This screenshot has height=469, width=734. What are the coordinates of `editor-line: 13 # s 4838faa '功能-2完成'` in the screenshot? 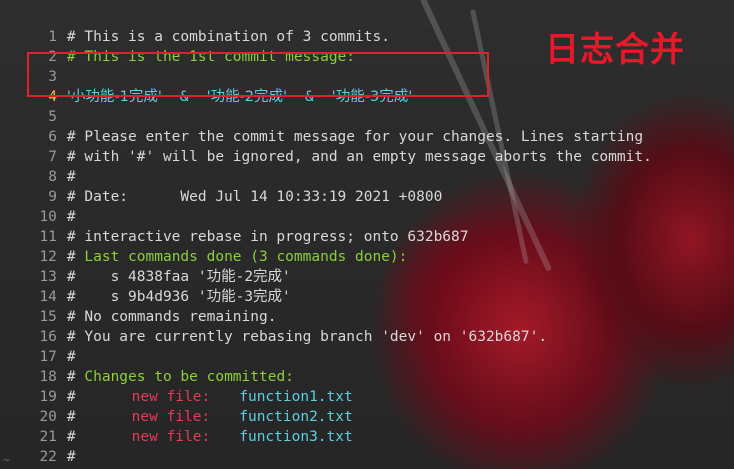 It's located at (145, 266).